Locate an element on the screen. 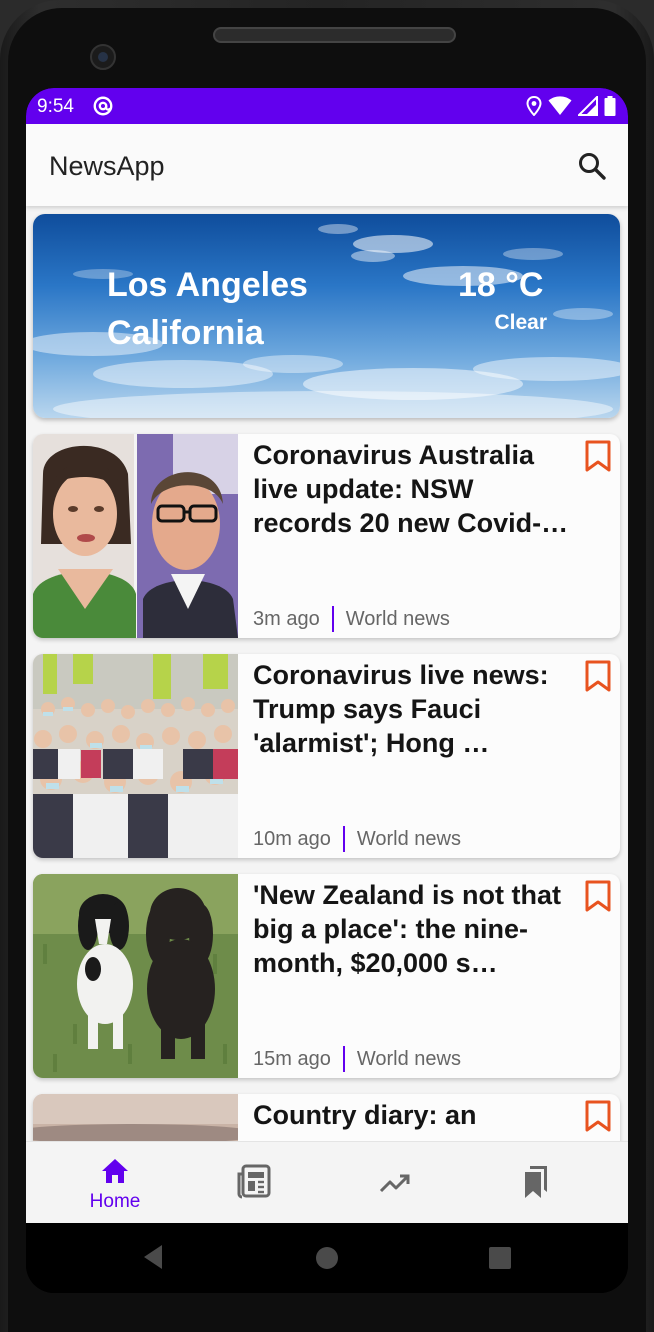 This screenshot has height=1332, width=654. app-bar: NewsApp is located at coordinates (327, 165).